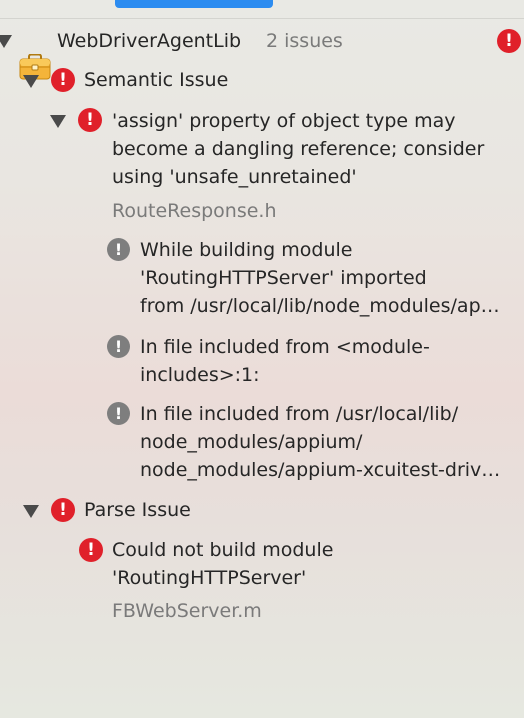 This screenshot has width=524, height=718. What do you see at coordinates (137, 510) in the screenshot?
I see `group-title: Parse Issue` at bounding box center [137, 510].